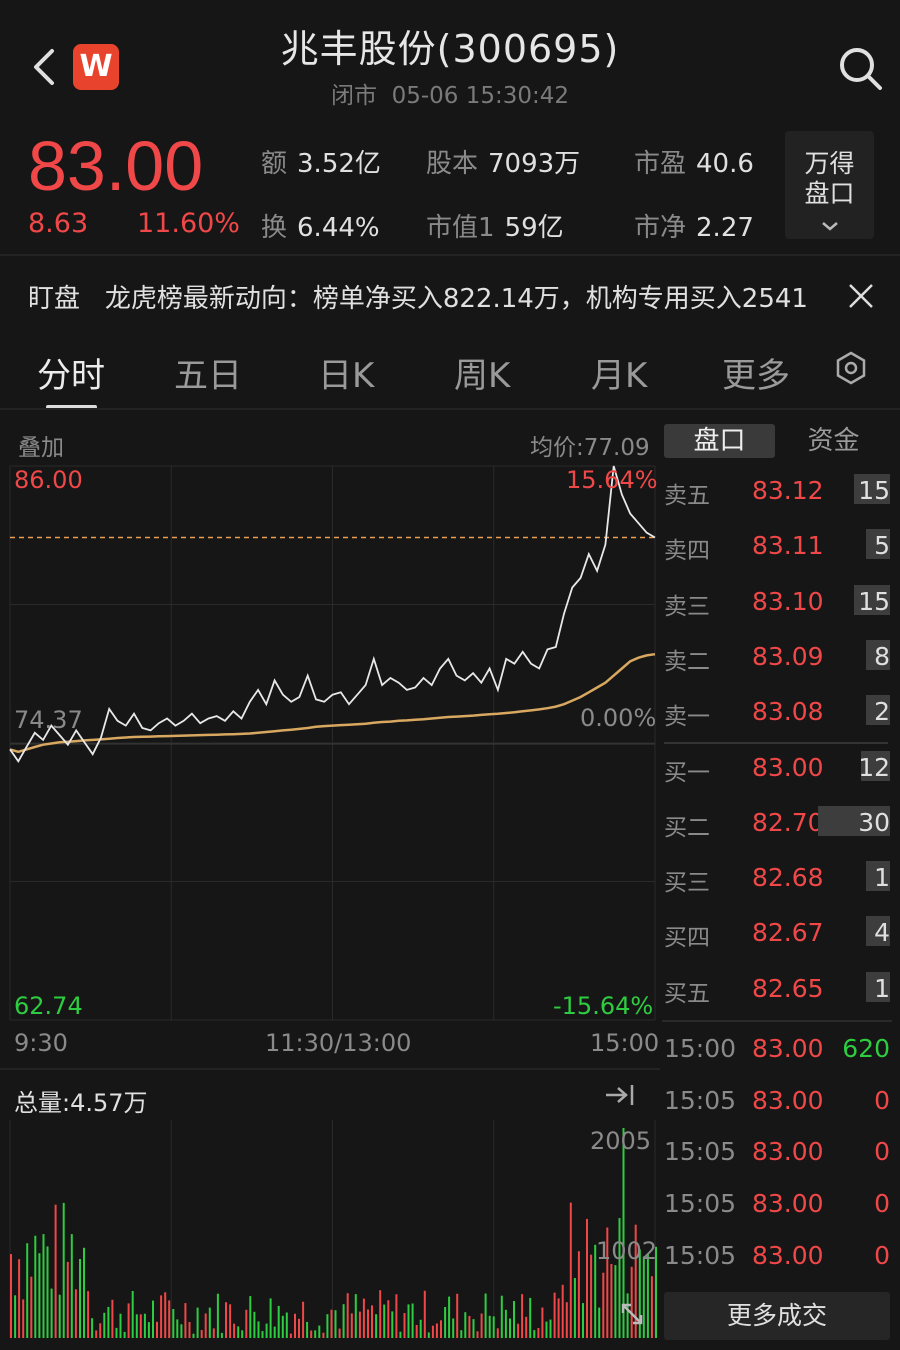 The image size is (900, 1350). I want to click on expand-button, so click(632, 1314).